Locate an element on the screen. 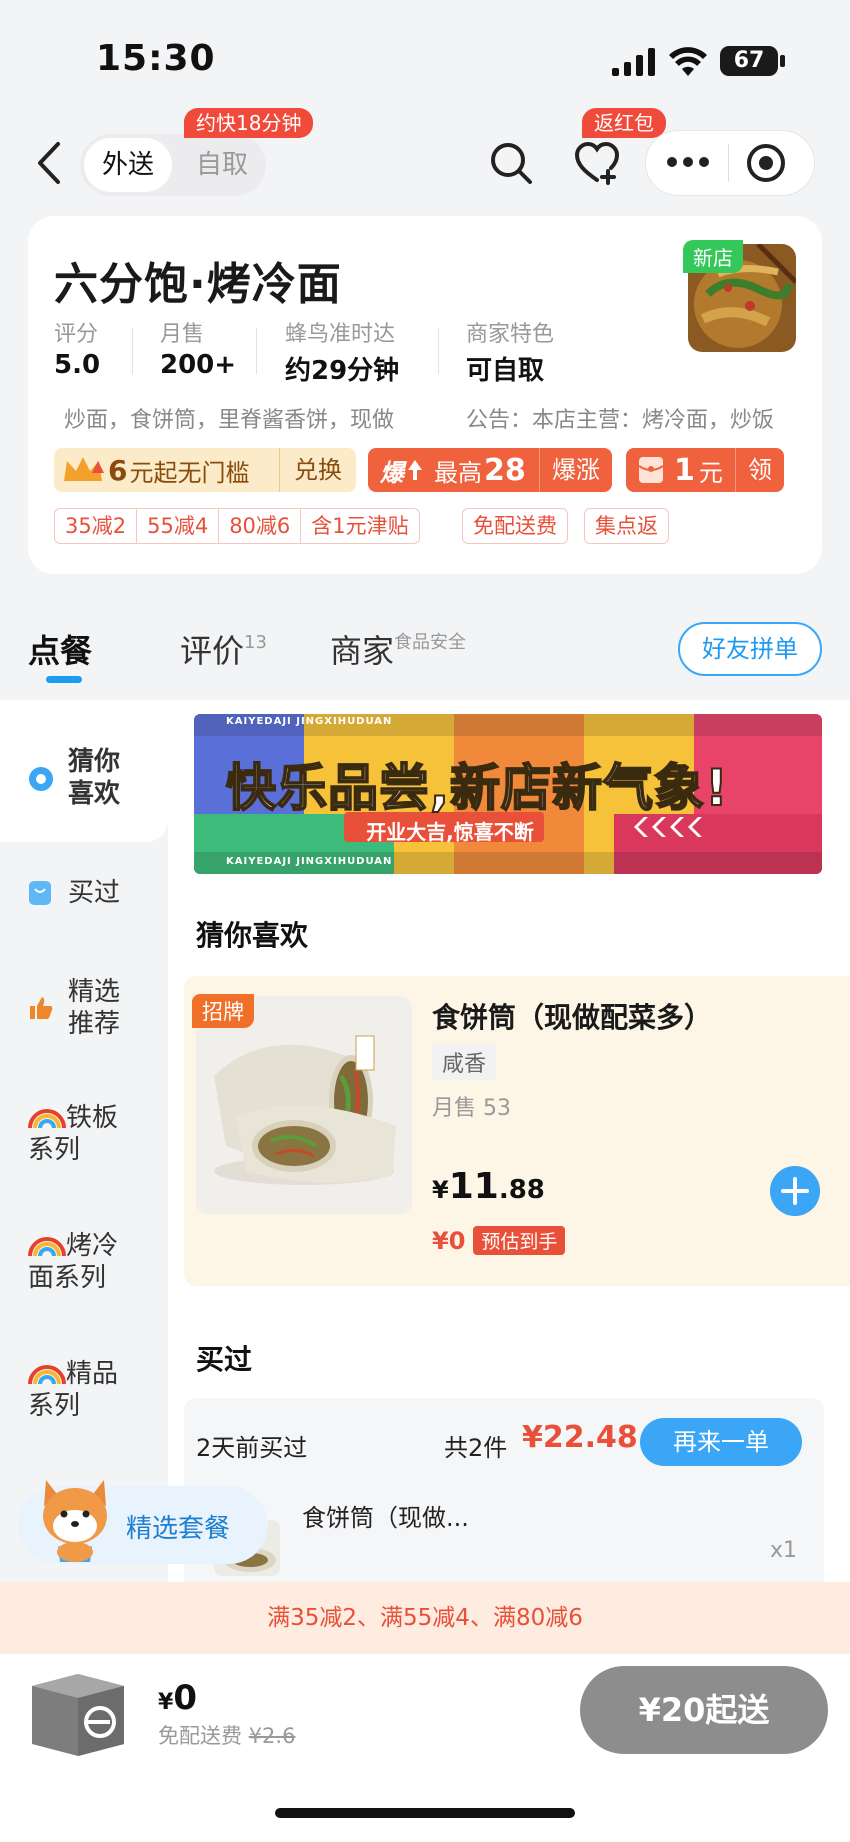 The height and width of the screenshot is (1842, 850). promo3-claim: 领 is located at coordinates (759, 470).